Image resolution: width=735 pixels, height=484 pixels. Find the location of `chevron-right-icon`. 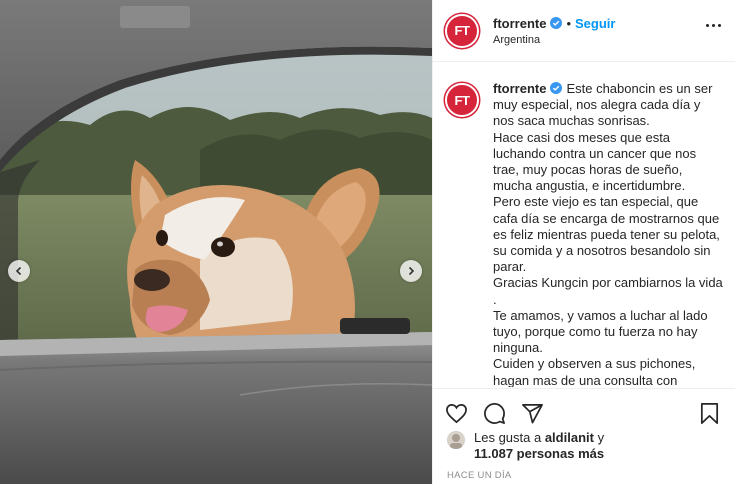

chevron-right-icon is located at coordinates (411, 271).